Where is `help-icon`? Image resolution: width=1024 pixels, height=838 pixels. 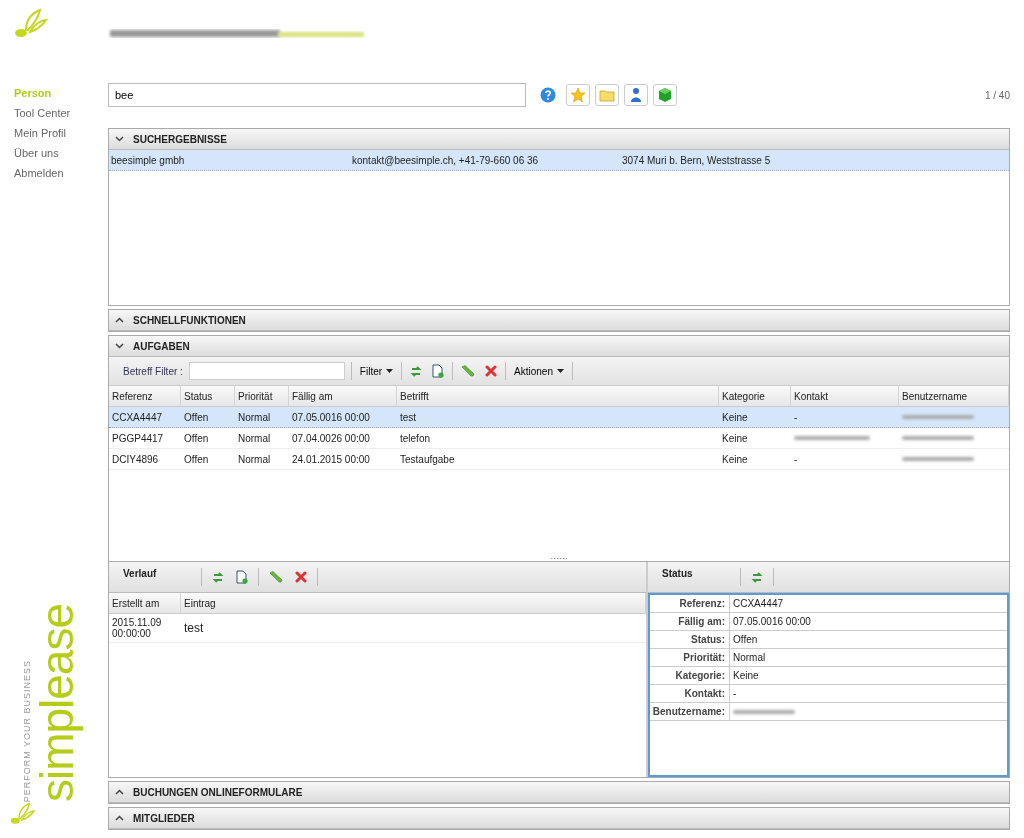 help-icon is located at coordinates (548, 95).